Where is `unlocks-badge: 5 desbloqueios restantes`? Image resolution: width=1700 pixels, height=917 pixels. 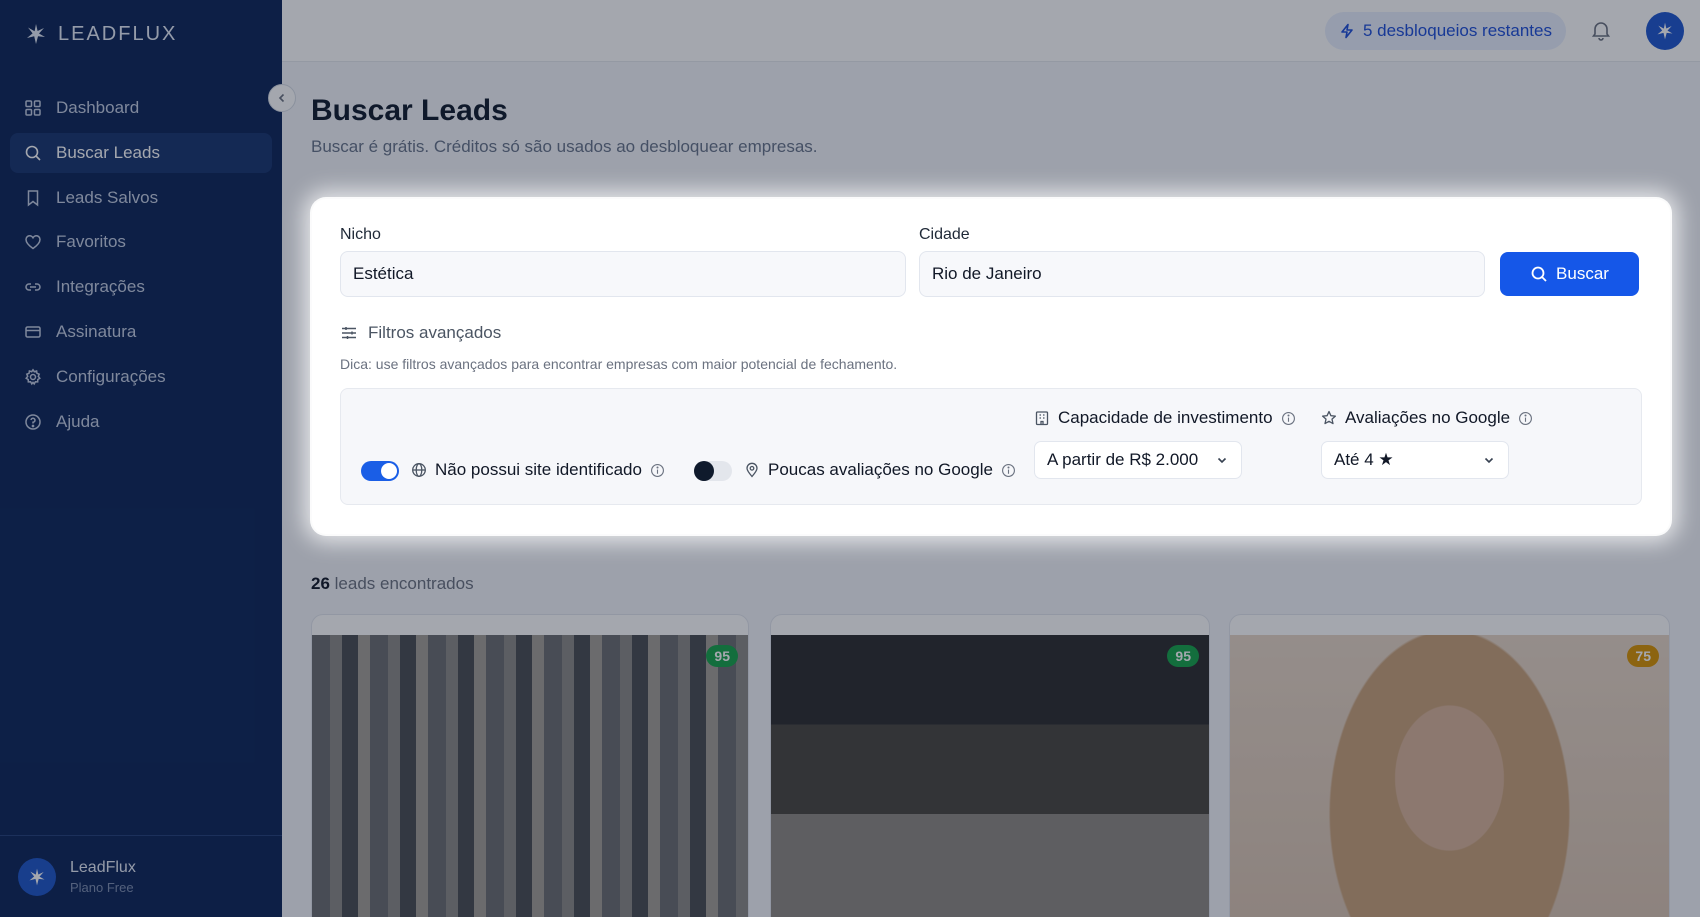 unlocks-badge: 5 desbloqueios restantes is located at coordinates (1445, 31).